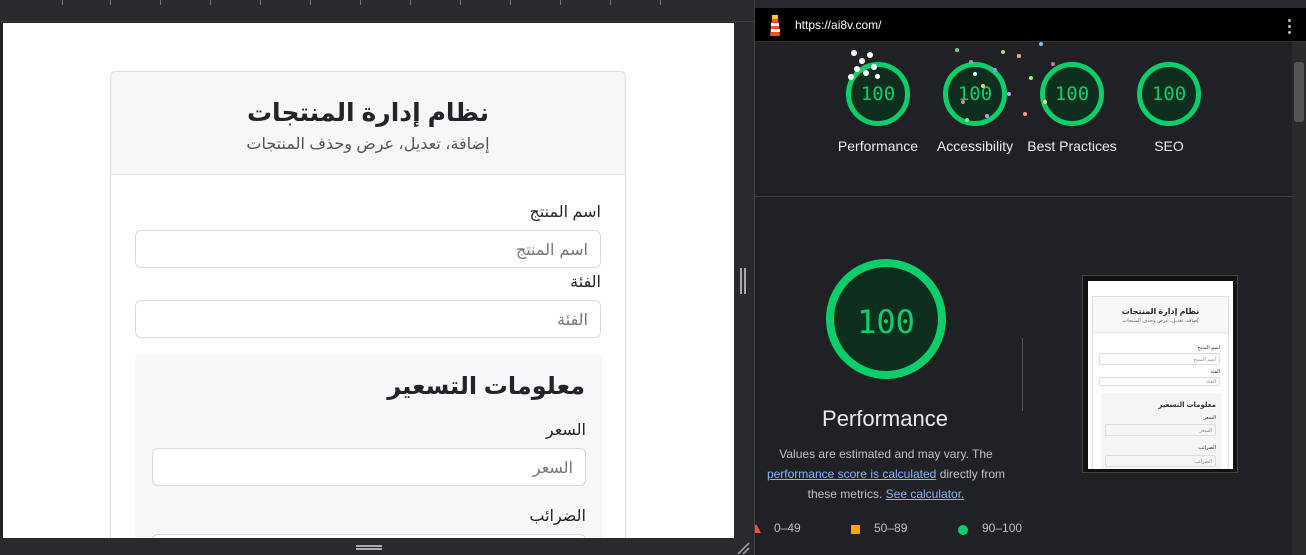 The height and width of the screenshot is (555, 1306). Describe the element at coordinates (925, 494) in the screenshot. I see `see-calculator-link: See calculator.` at that location.